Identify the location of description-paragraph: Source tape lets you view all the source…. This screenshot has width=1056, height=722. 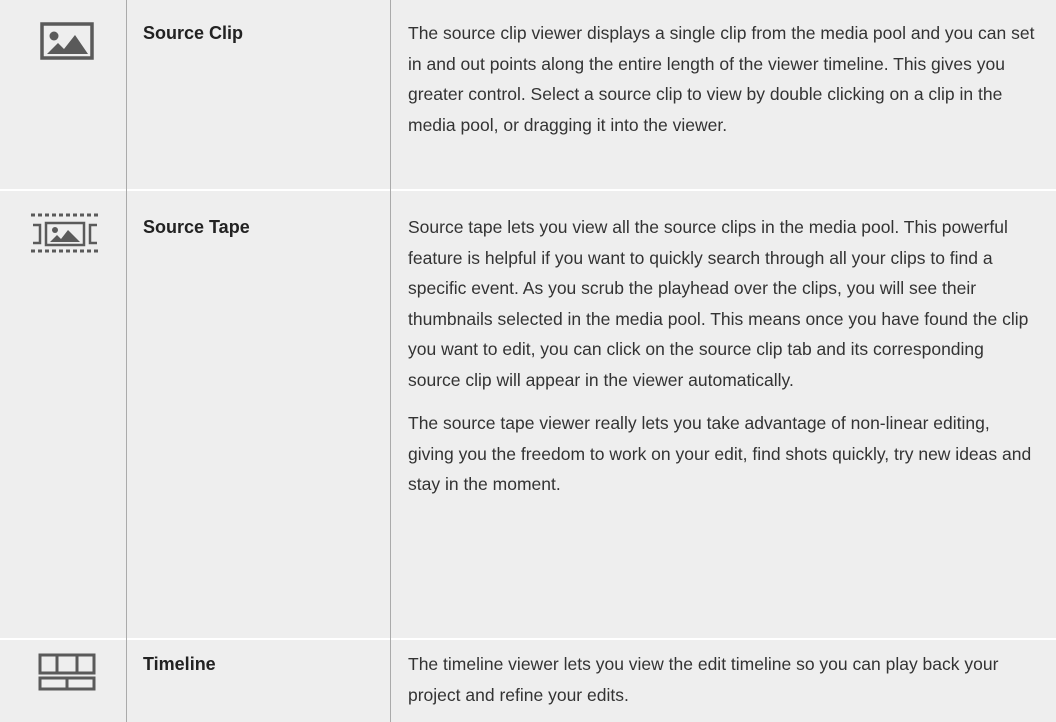
(718, 303).